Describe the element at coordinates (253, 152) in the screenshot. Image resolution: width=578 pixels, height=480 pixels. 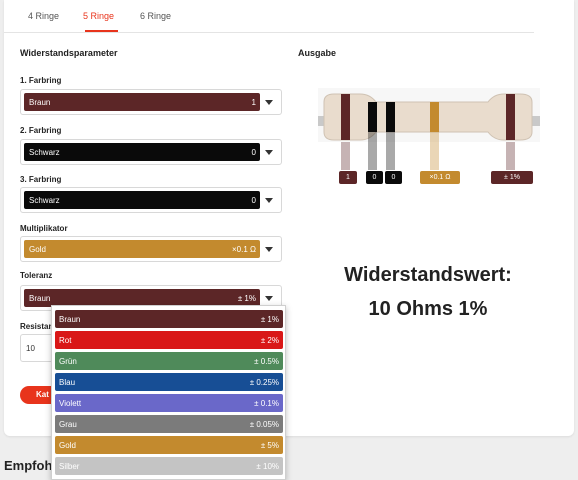
I see `ring2-color-value: 0` at that location.